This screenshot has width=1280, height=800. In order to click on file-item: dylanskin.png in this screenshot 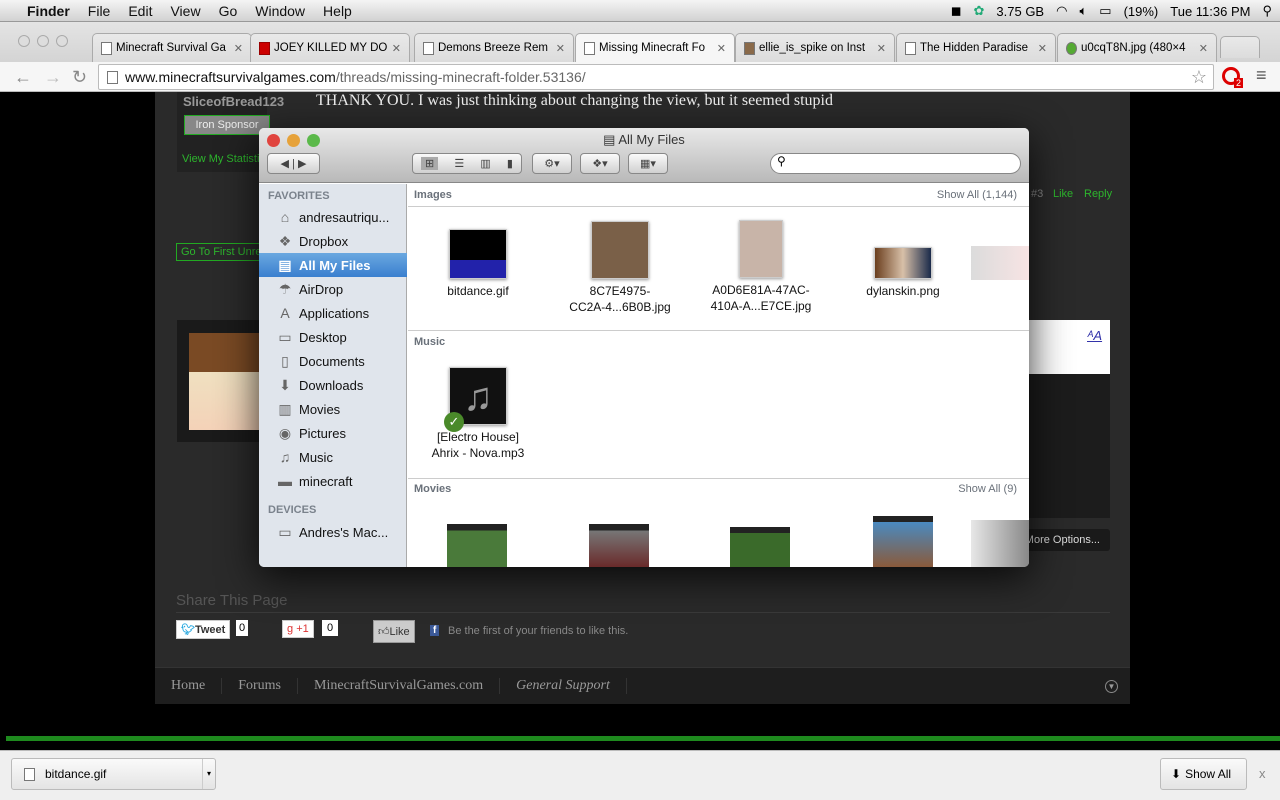, I will do `click(903, 273)`.